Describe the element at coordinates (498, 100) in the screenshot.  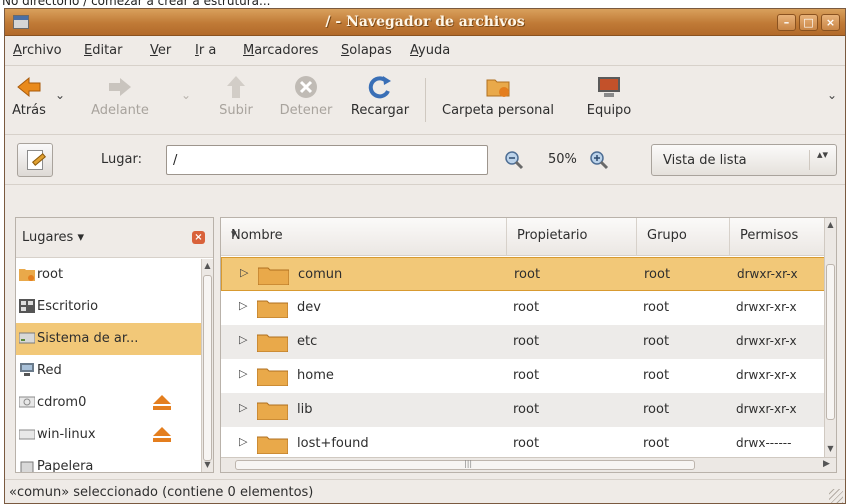
I see `home-folder-button: Carpeta personal` at that location.